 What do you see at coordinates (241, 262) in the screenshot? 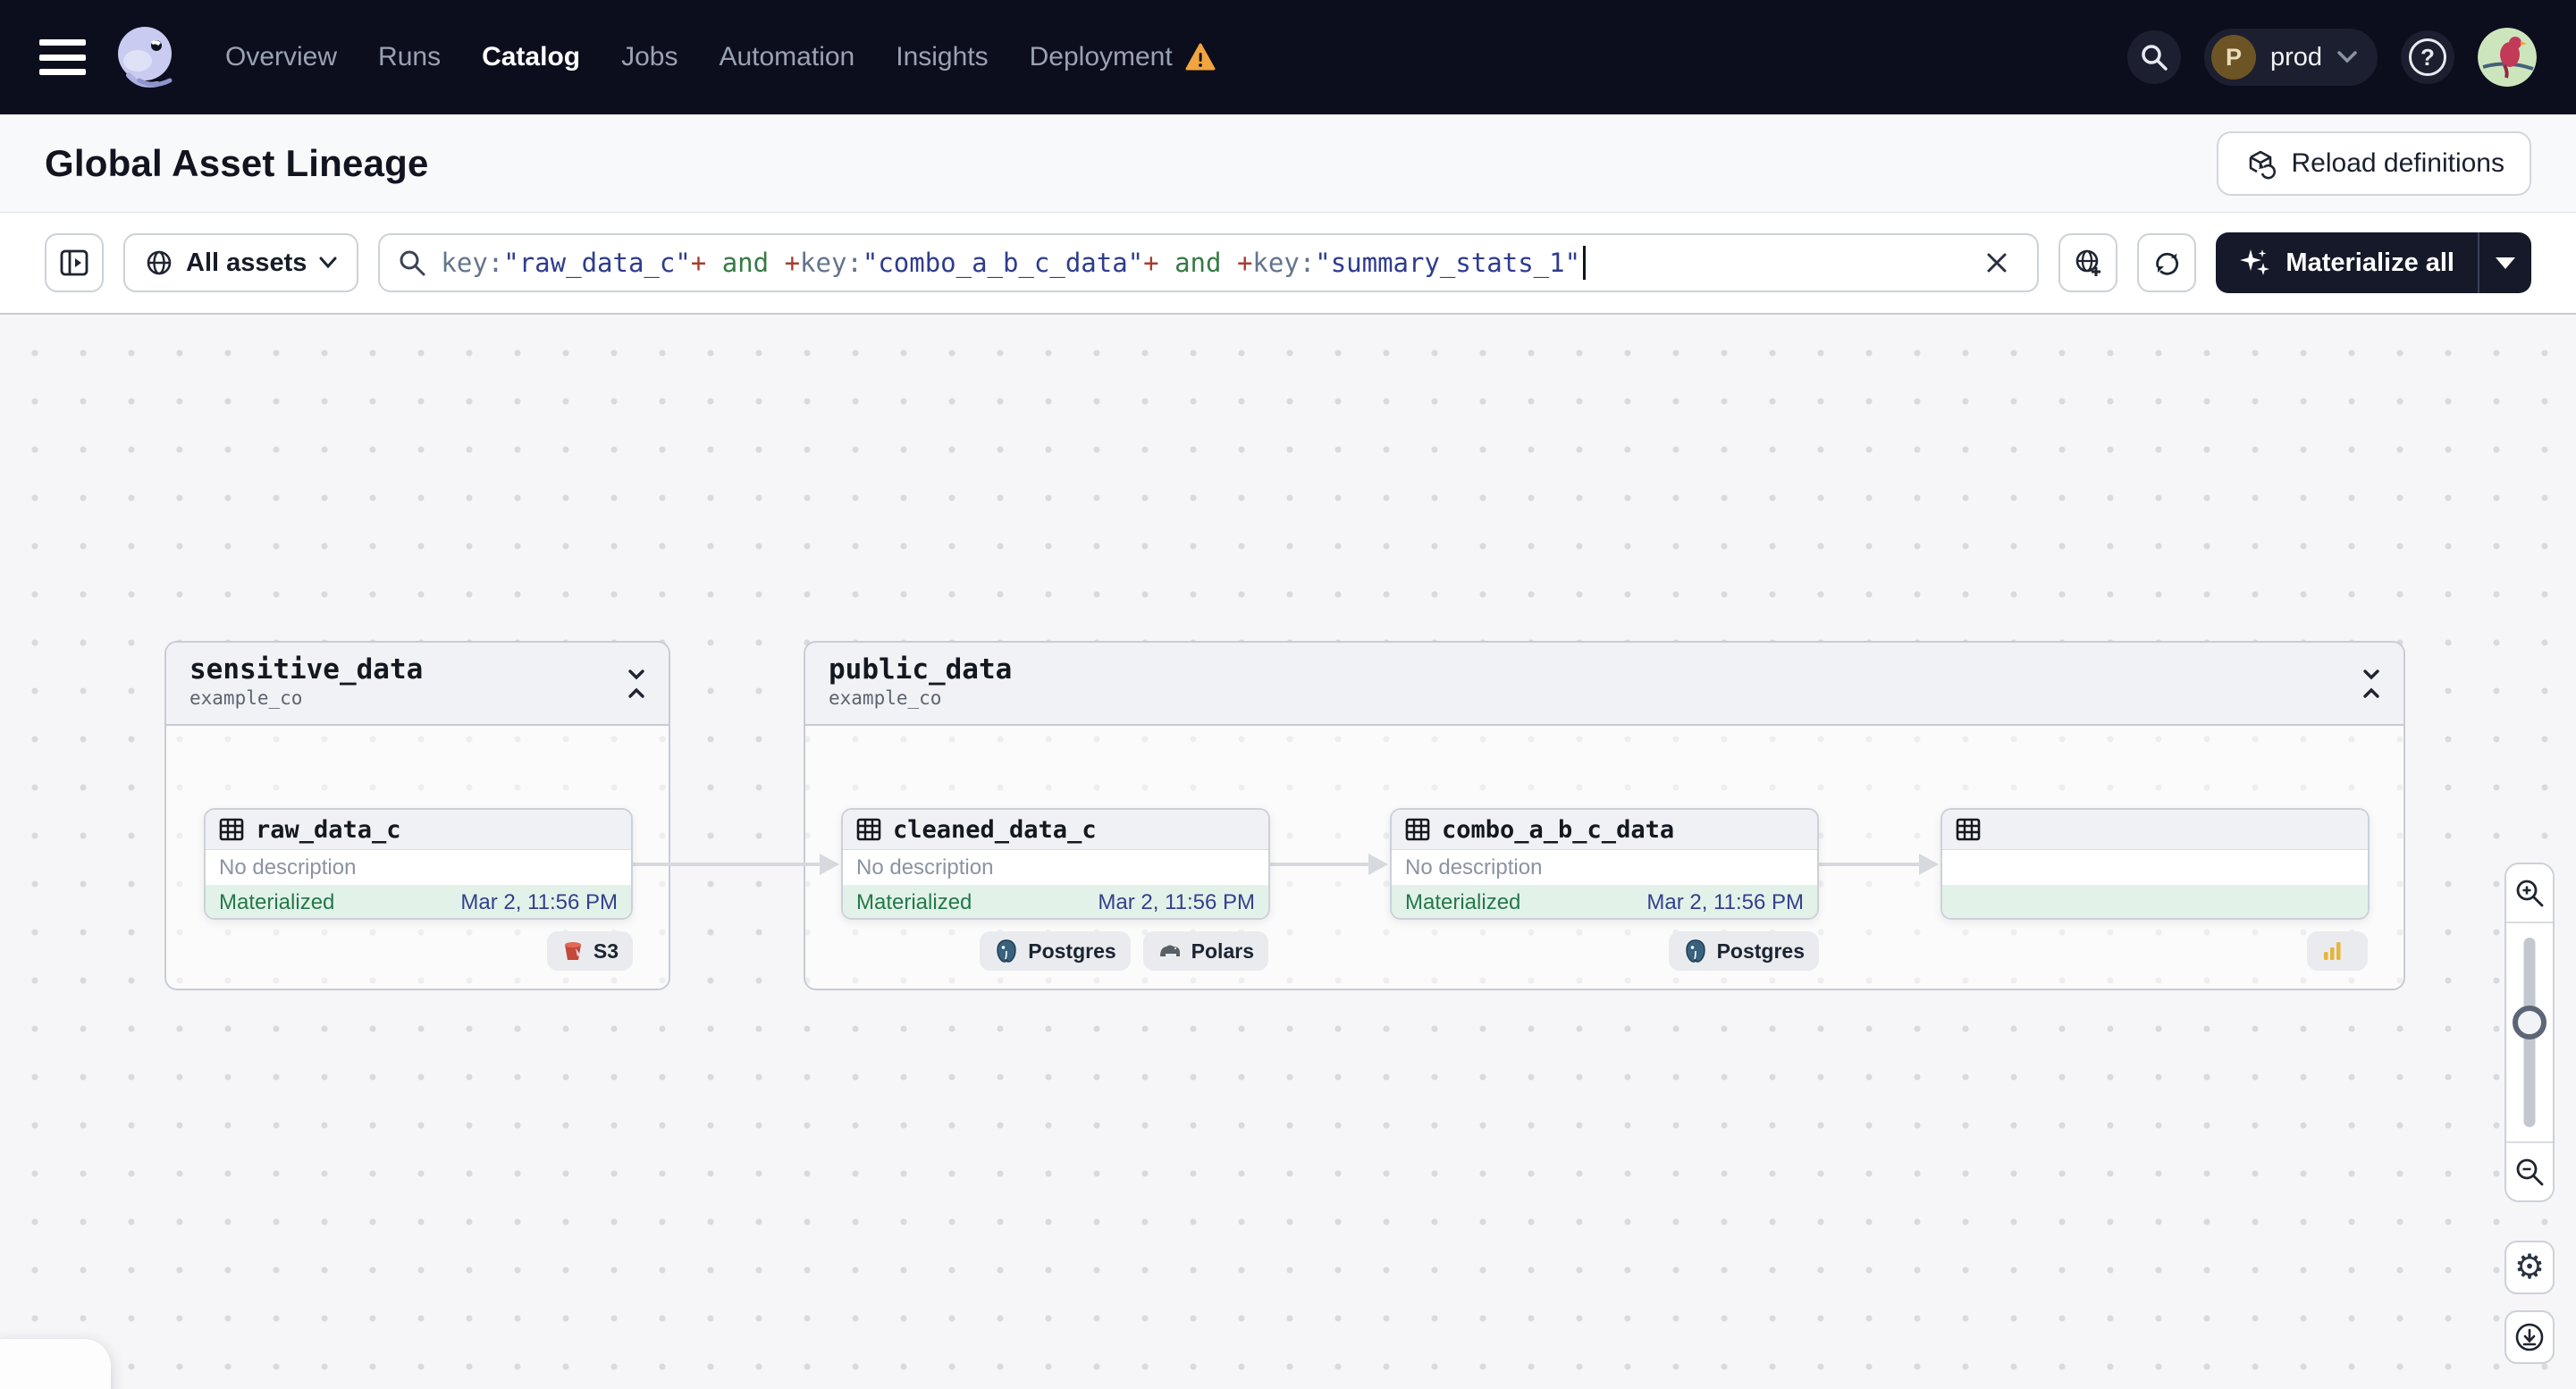
I see `asset-scope-dropdown: All assets` at bounding box center [241, 262].